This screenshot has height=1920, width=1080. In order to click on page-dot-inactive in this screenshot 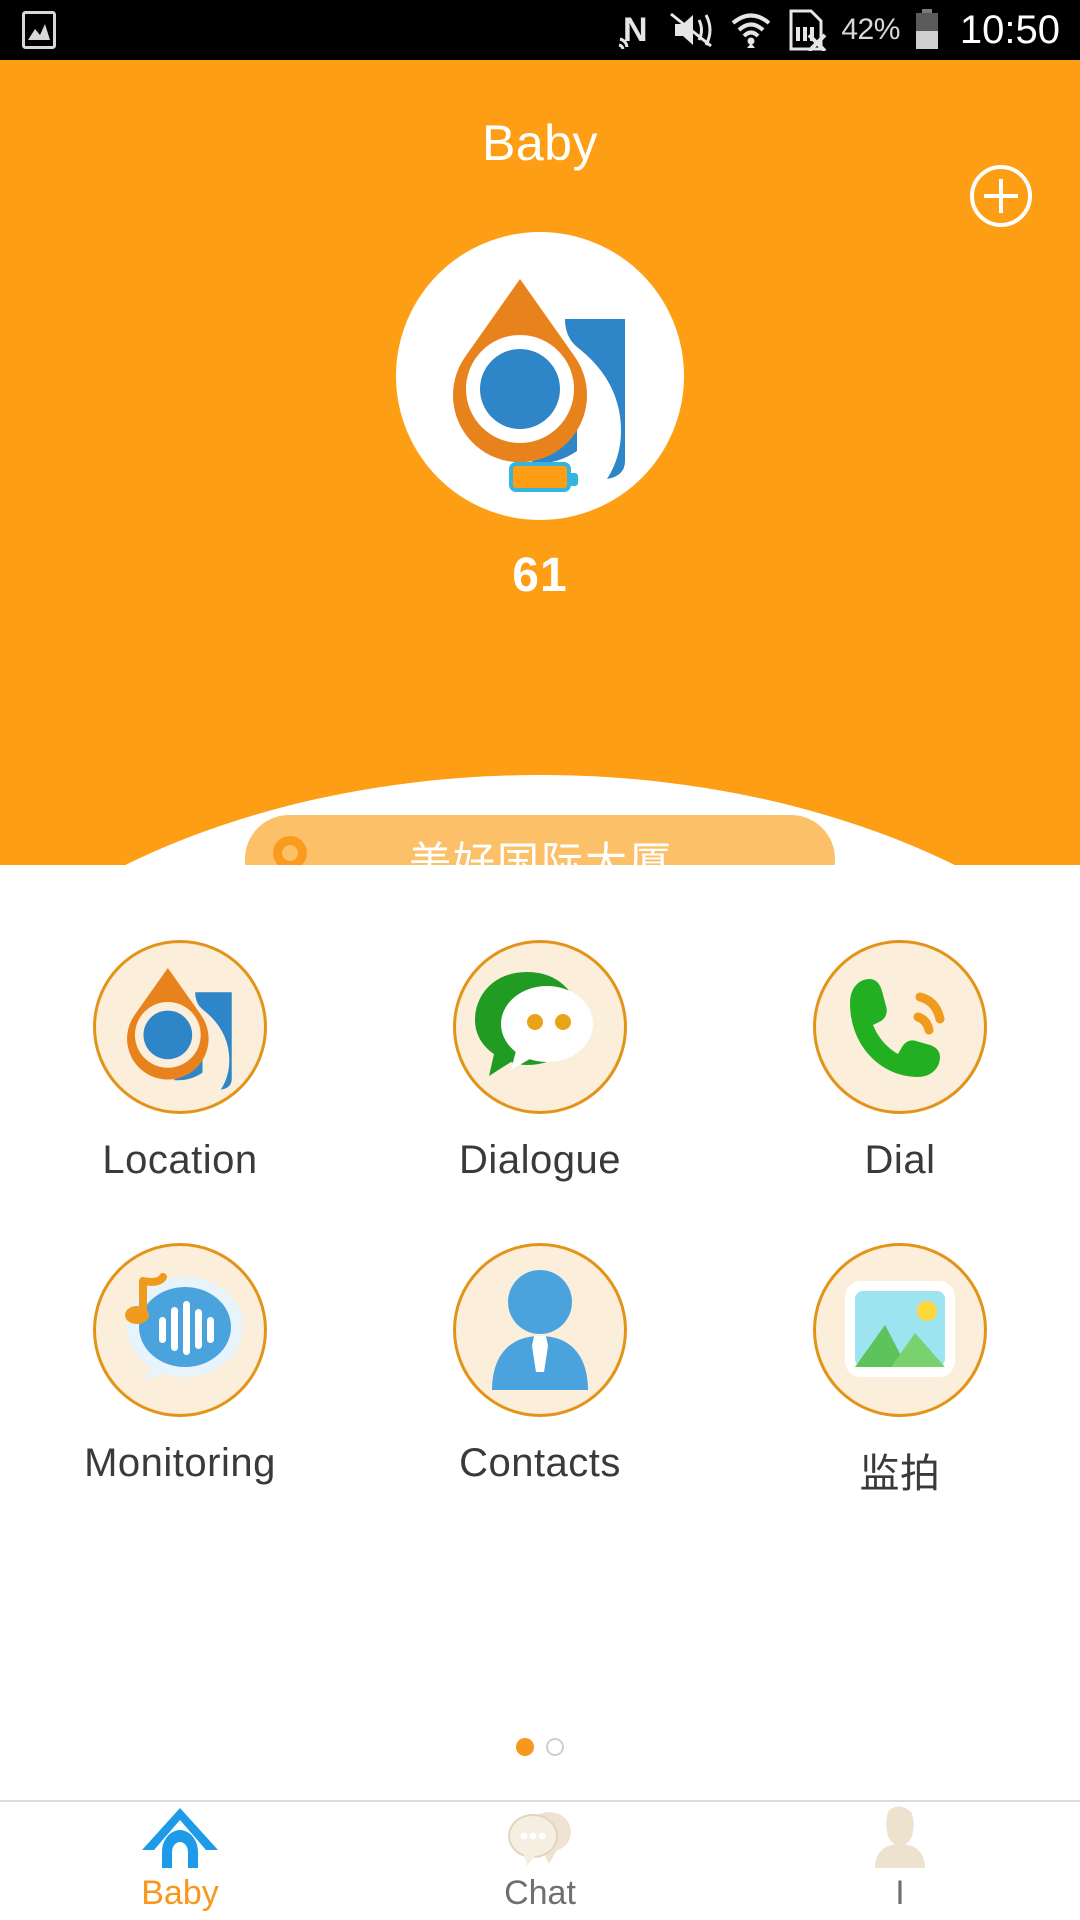, I will do `click(555, 1747)`.